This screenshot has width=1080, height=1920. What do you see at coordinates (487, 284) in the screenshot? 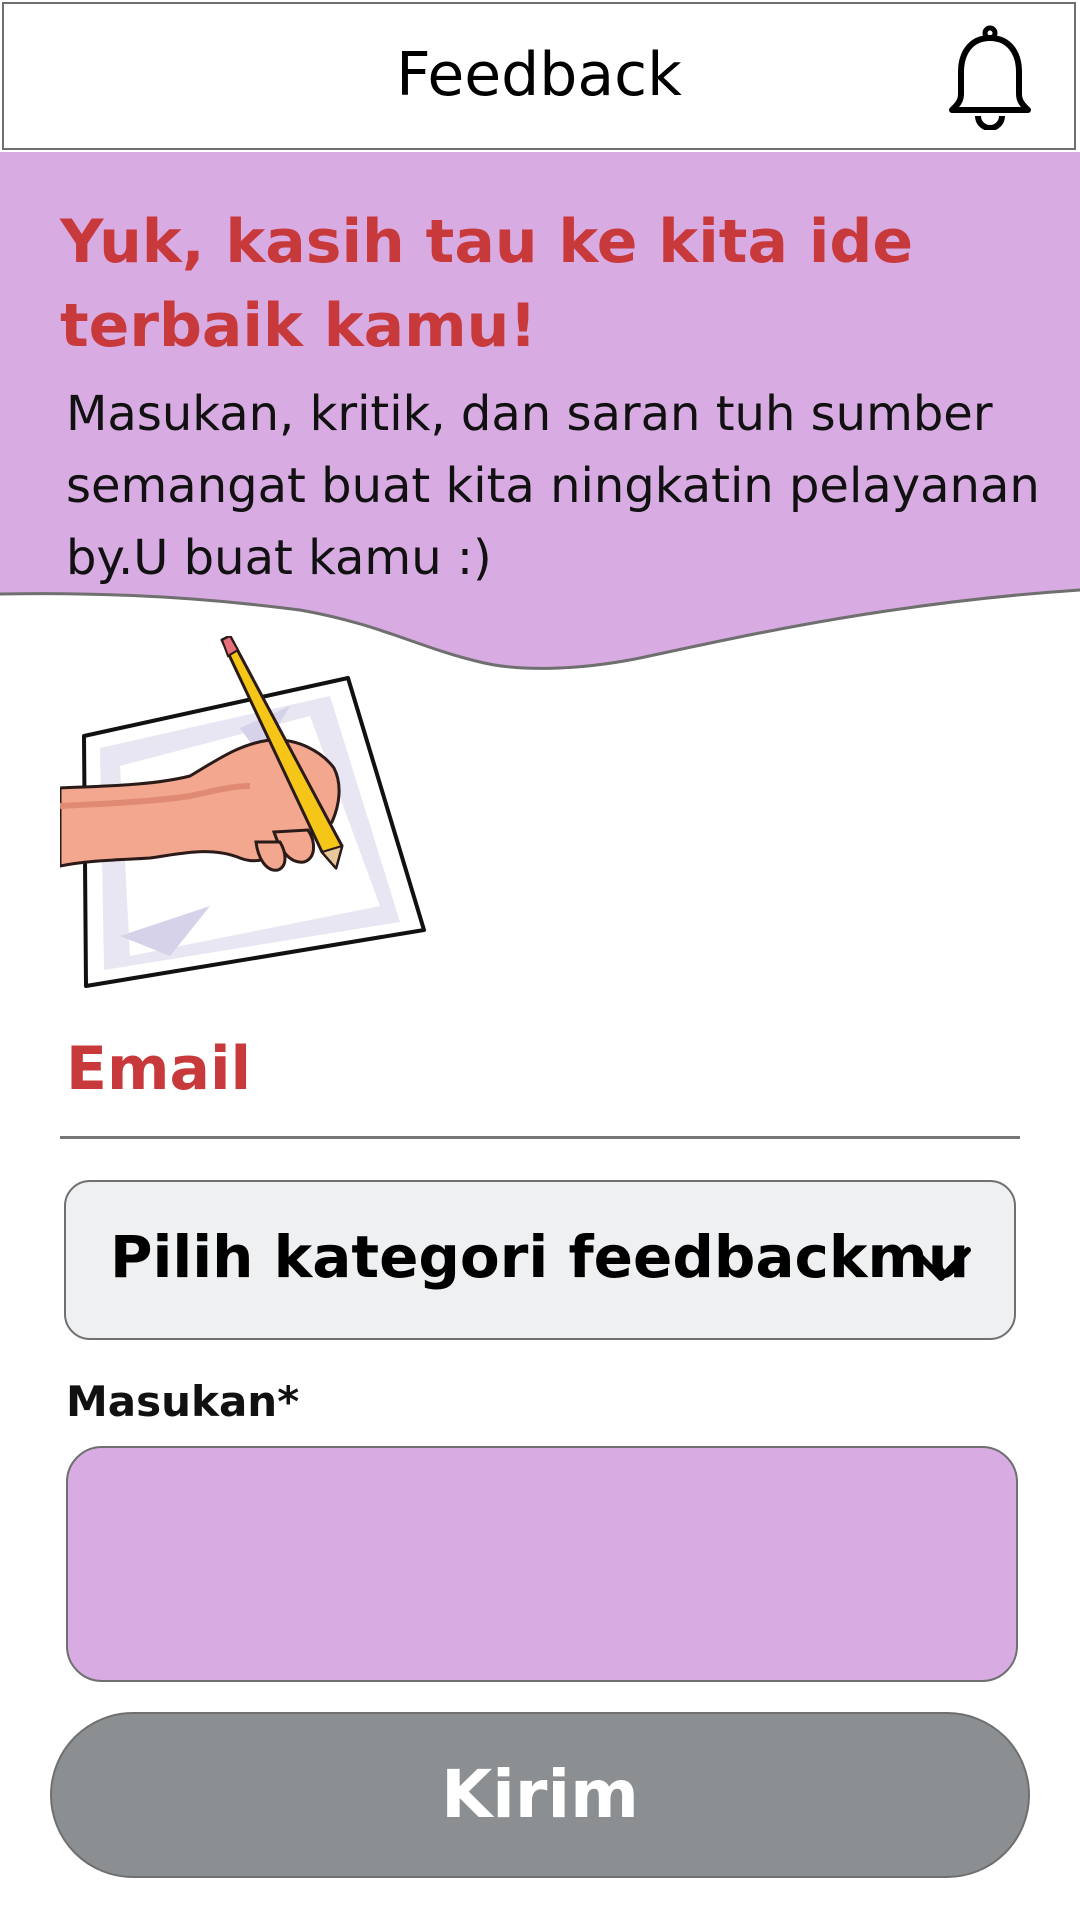
I see `banner-title: Yuk, kasih tau ke kita ide terbaik kamu!` at bounding box center [487, 284].